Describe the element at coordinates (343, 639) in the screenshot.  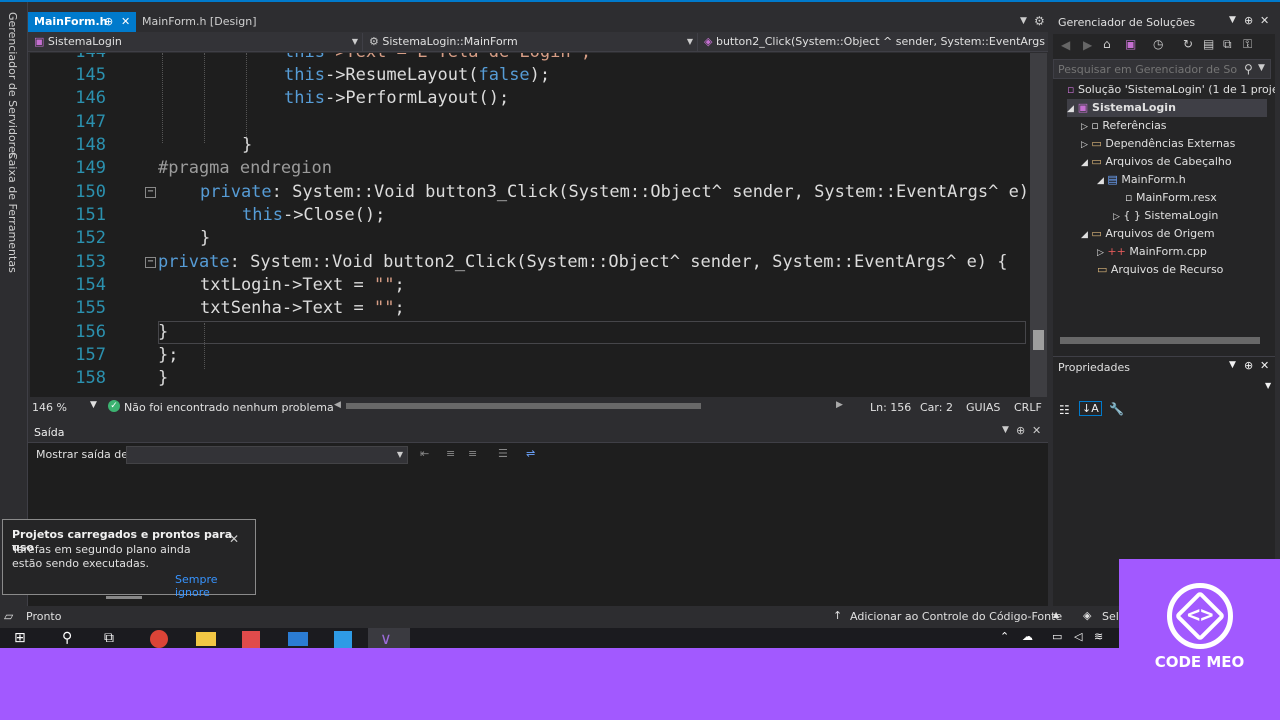
I see `photos-icon` at that location.